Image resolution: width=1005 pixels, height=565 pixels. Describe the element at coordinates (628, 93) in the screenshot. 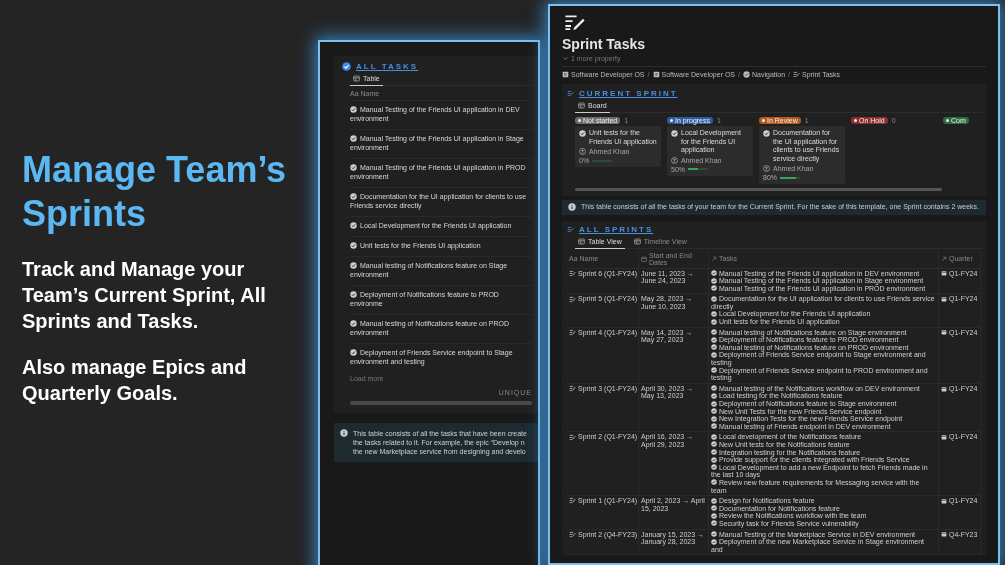

I see `section-title: CURRENT SPRINT` at that location.